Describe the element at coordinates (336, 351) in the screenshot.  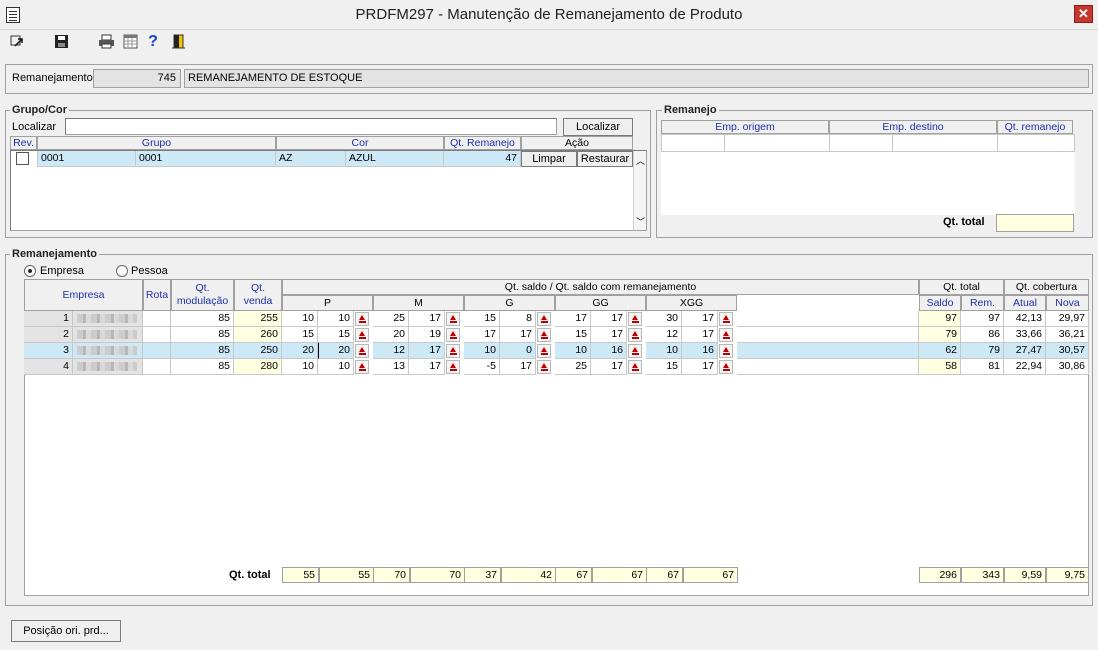
I see `saldo-rem-p-cell: 20` at that location.